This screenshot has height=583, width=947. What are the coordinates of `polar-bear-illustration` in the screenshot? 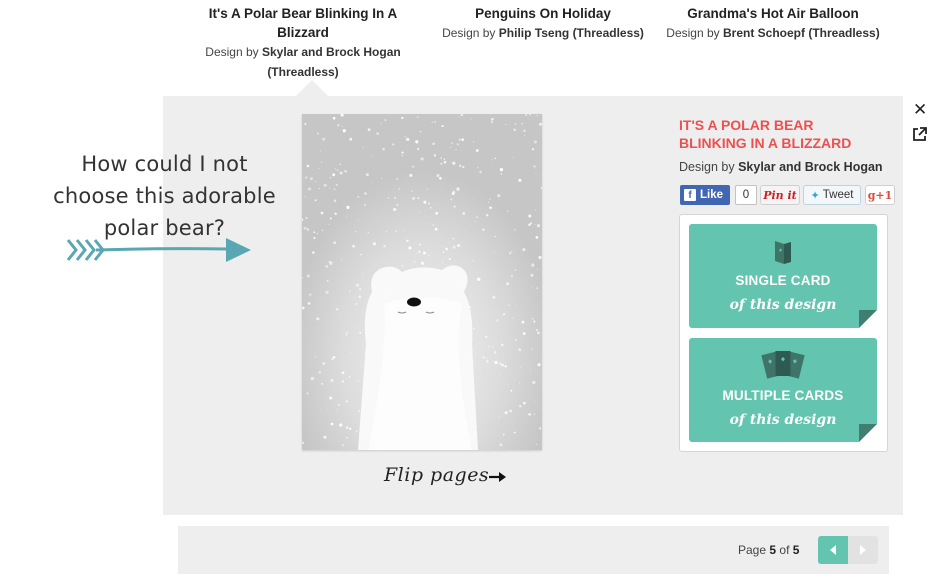 It's located at (422, 282).